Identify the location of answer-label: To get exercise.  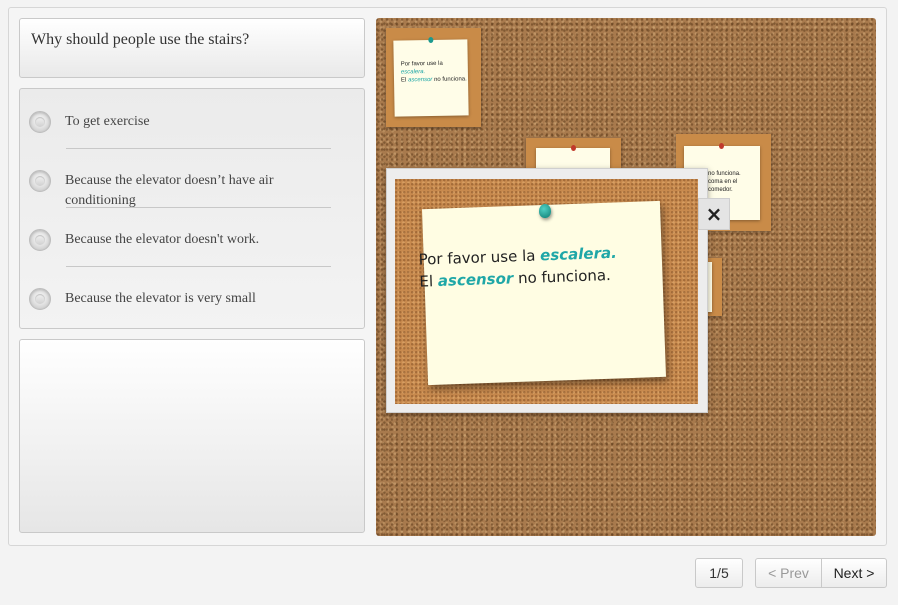
(107, 121).